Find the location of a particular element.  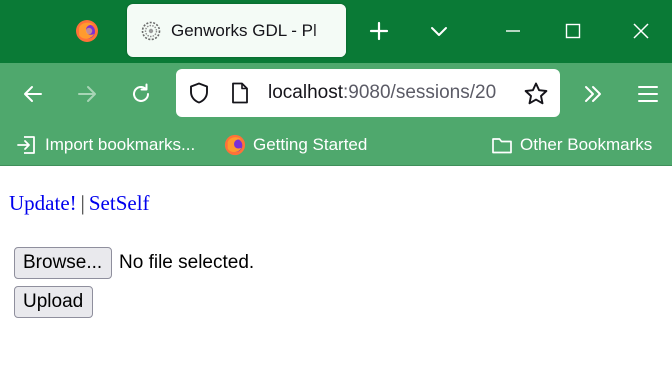

close-icon is located at coordinates (641, 31).